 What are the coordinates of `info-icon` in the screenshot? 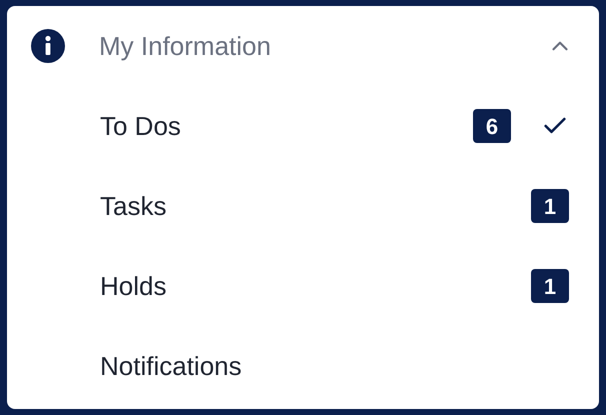 It's located at (48, 46).